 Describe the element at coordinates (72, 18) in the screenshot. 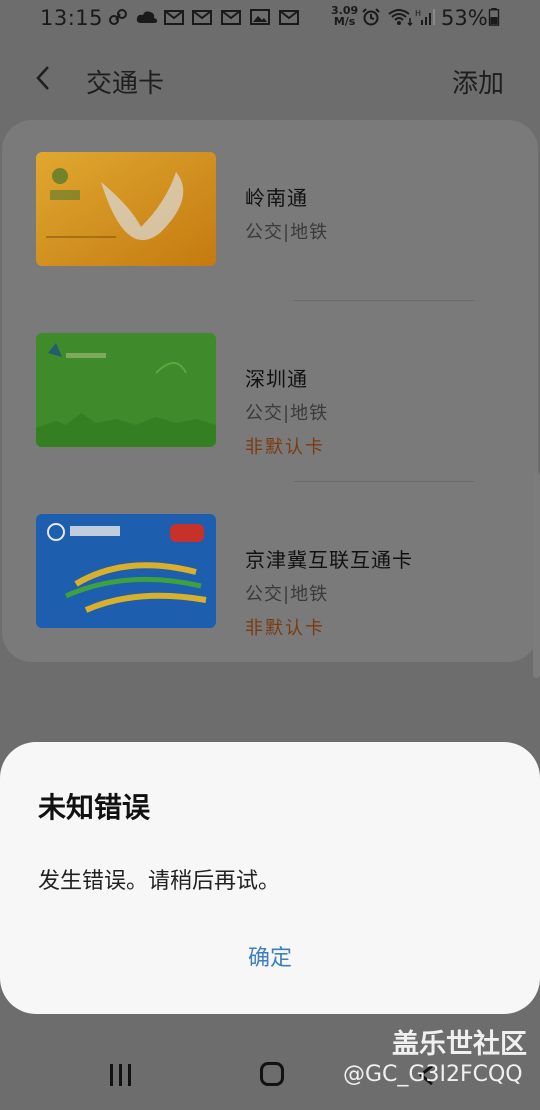

I see `status-time: 13:15` at that location.